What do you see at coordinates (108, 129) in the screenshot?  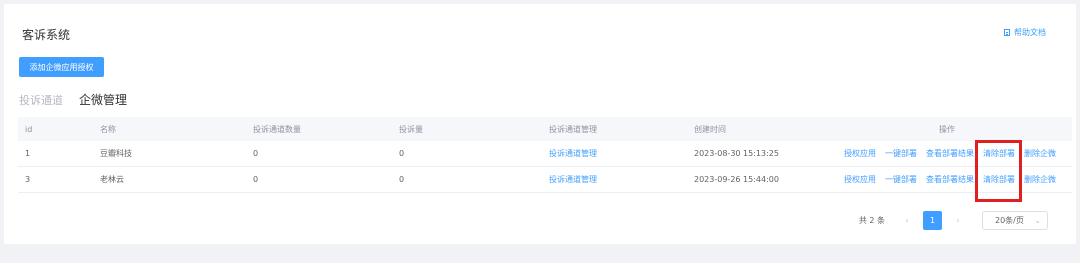 I see `col-header-name: 名称` at bounding box center [108, 129].